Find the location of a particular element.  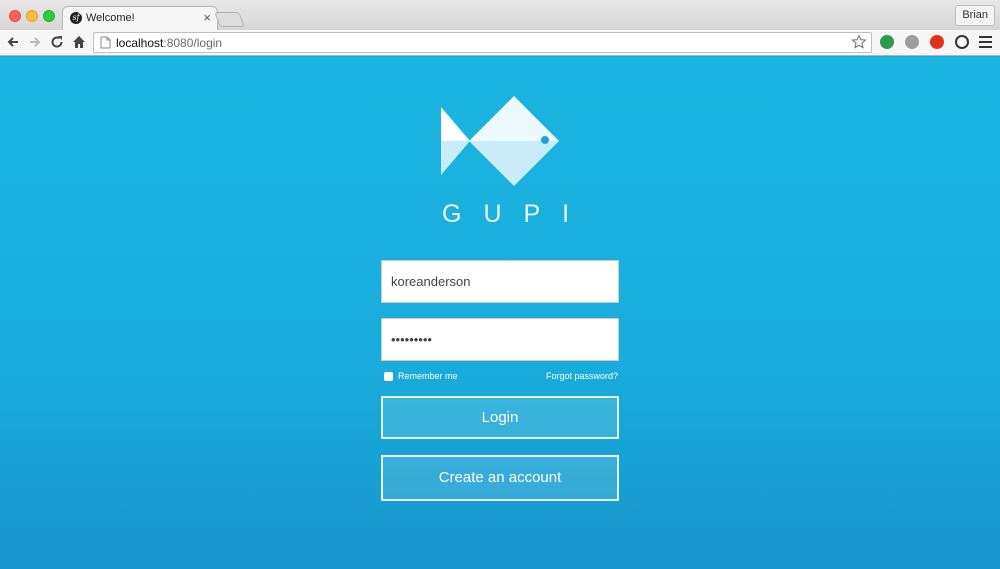

star-icon is located at coordinates (859, 42).